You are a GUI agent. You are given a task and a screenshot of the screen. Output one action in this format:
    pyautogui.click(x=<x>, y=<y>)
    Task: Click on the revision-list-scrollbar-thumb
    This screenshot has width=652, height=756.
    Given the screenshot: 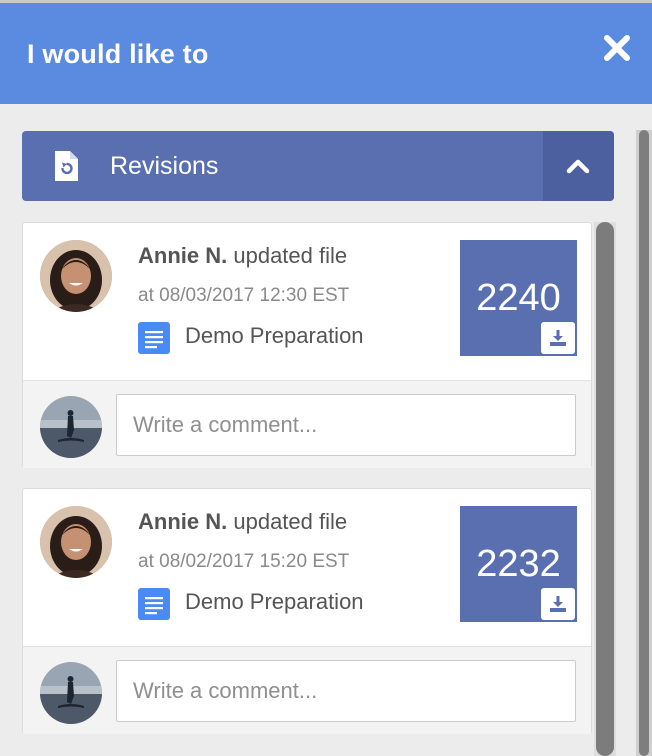 What is the action you would take?
    pyautogui.click(x=605, y=489)
    